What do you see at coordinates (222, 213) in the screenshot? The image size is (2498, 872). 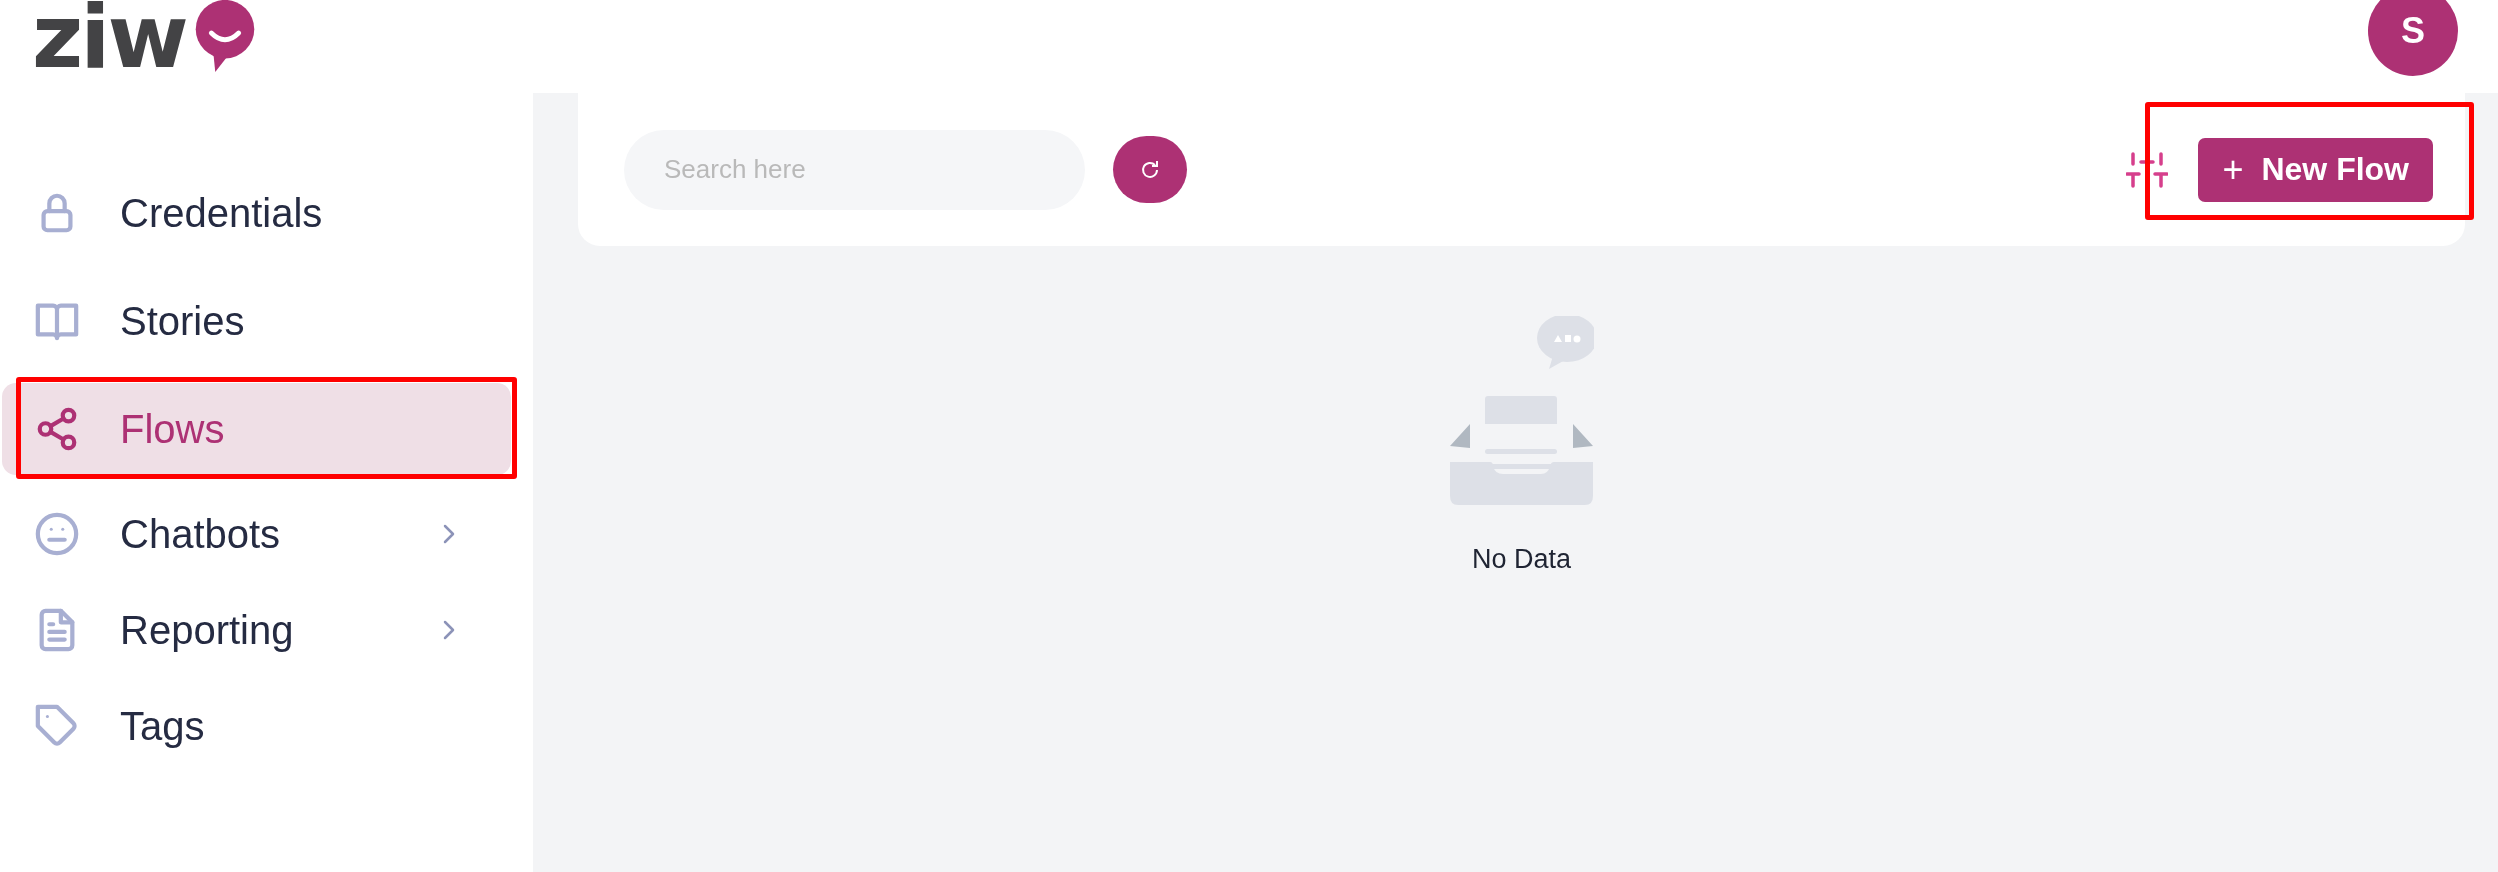 I see `sidebar-label: Credentials` at bounding box center [222, 213].